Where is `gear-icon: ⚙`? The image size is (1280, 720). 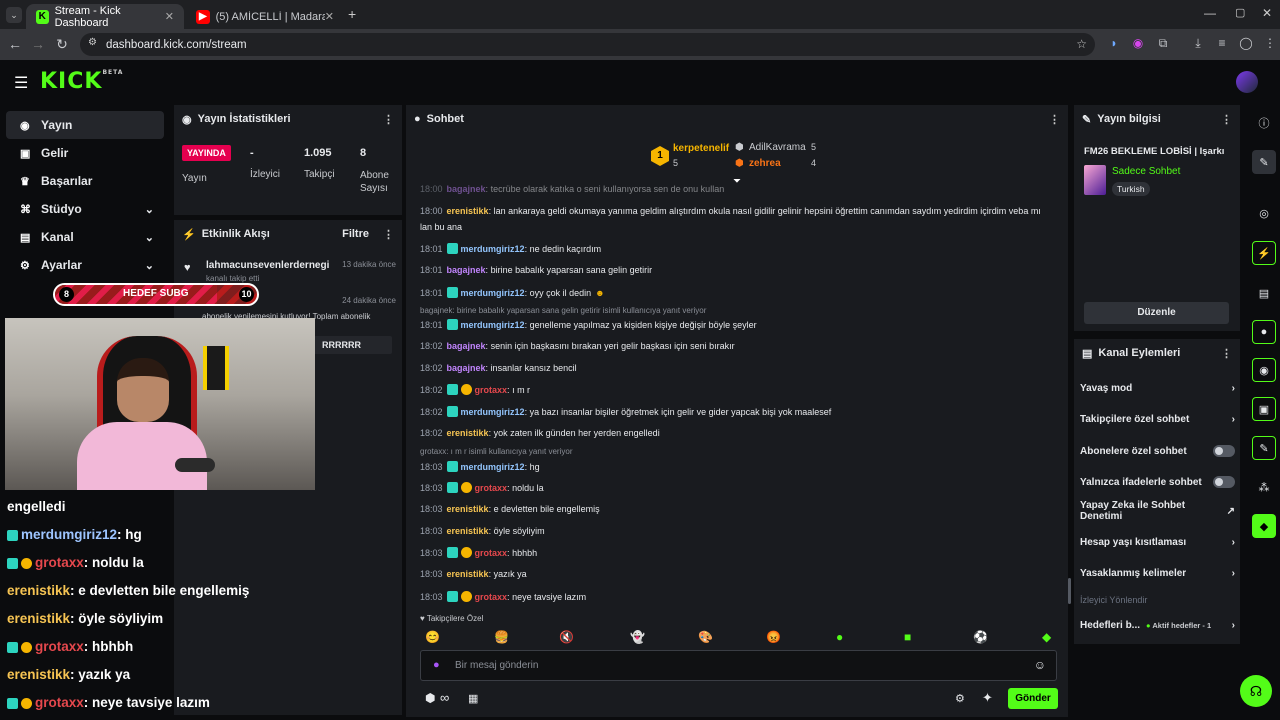 gear-icon: ⚙ is located at coordinates (960, 698).